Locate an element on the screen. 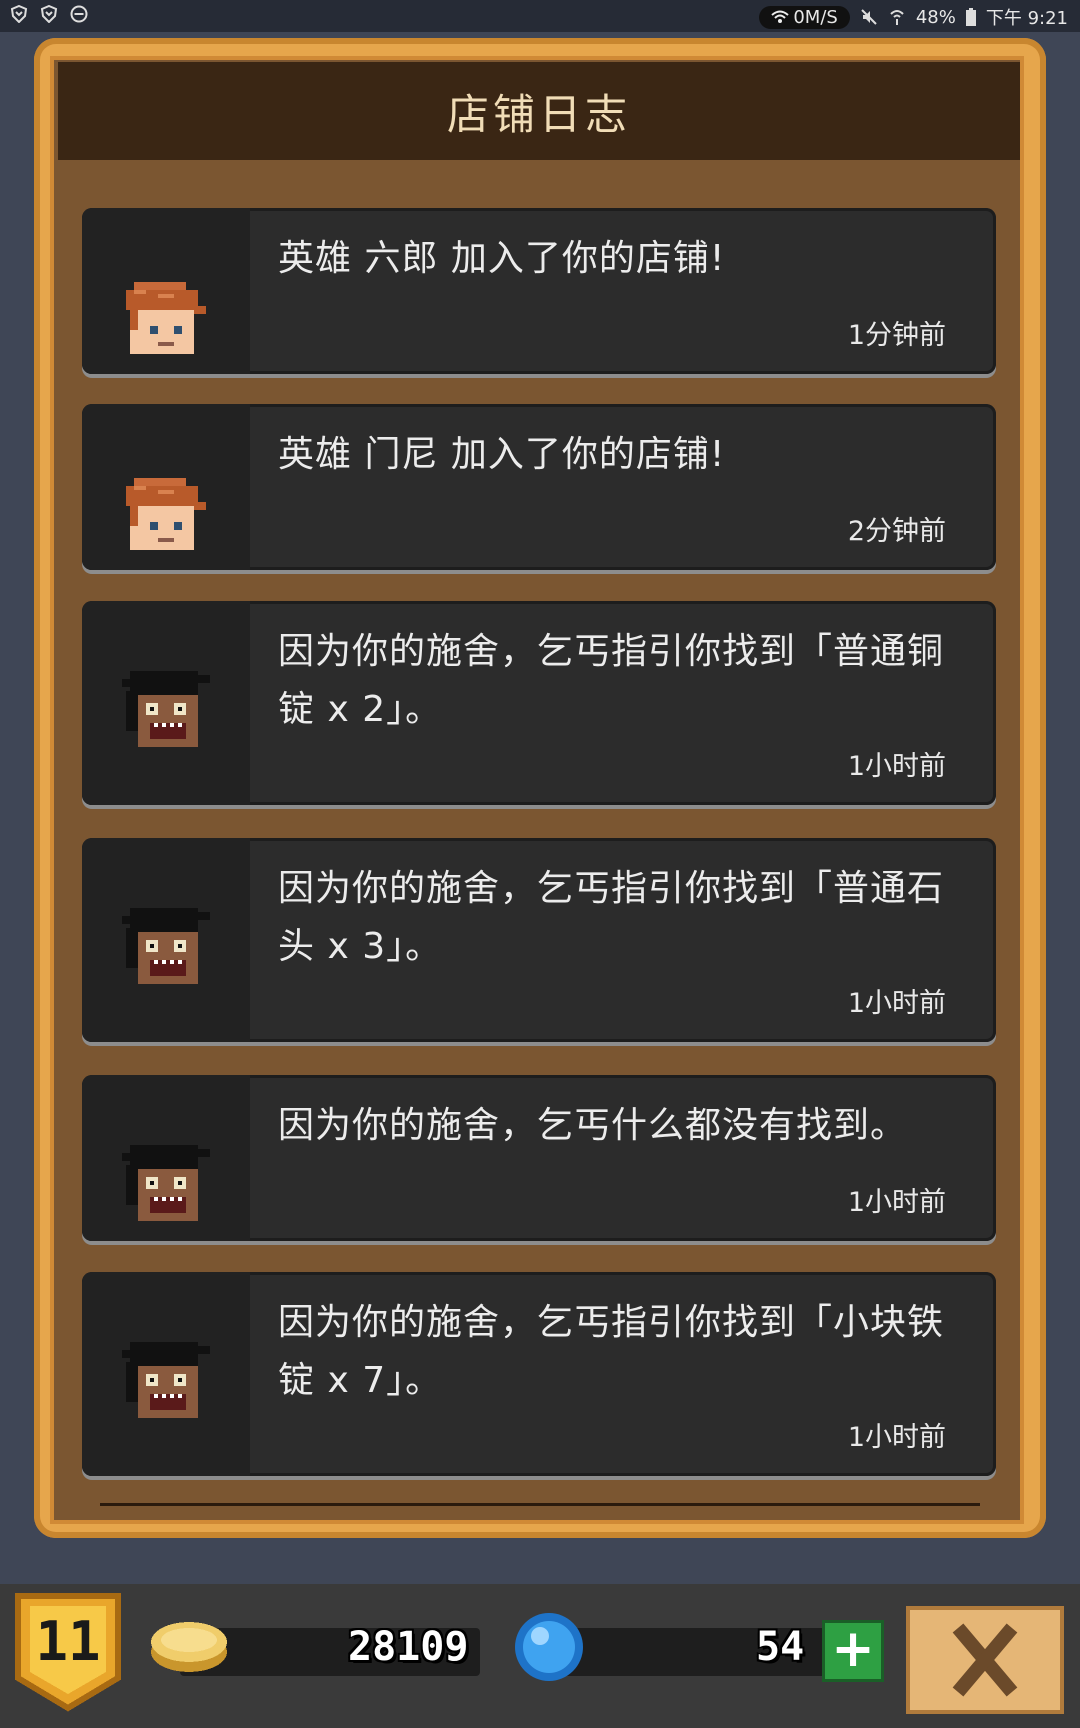 This screenshot has height=1728, width=1080. buy-gems-button: + is located at coordinates (853, 1651).